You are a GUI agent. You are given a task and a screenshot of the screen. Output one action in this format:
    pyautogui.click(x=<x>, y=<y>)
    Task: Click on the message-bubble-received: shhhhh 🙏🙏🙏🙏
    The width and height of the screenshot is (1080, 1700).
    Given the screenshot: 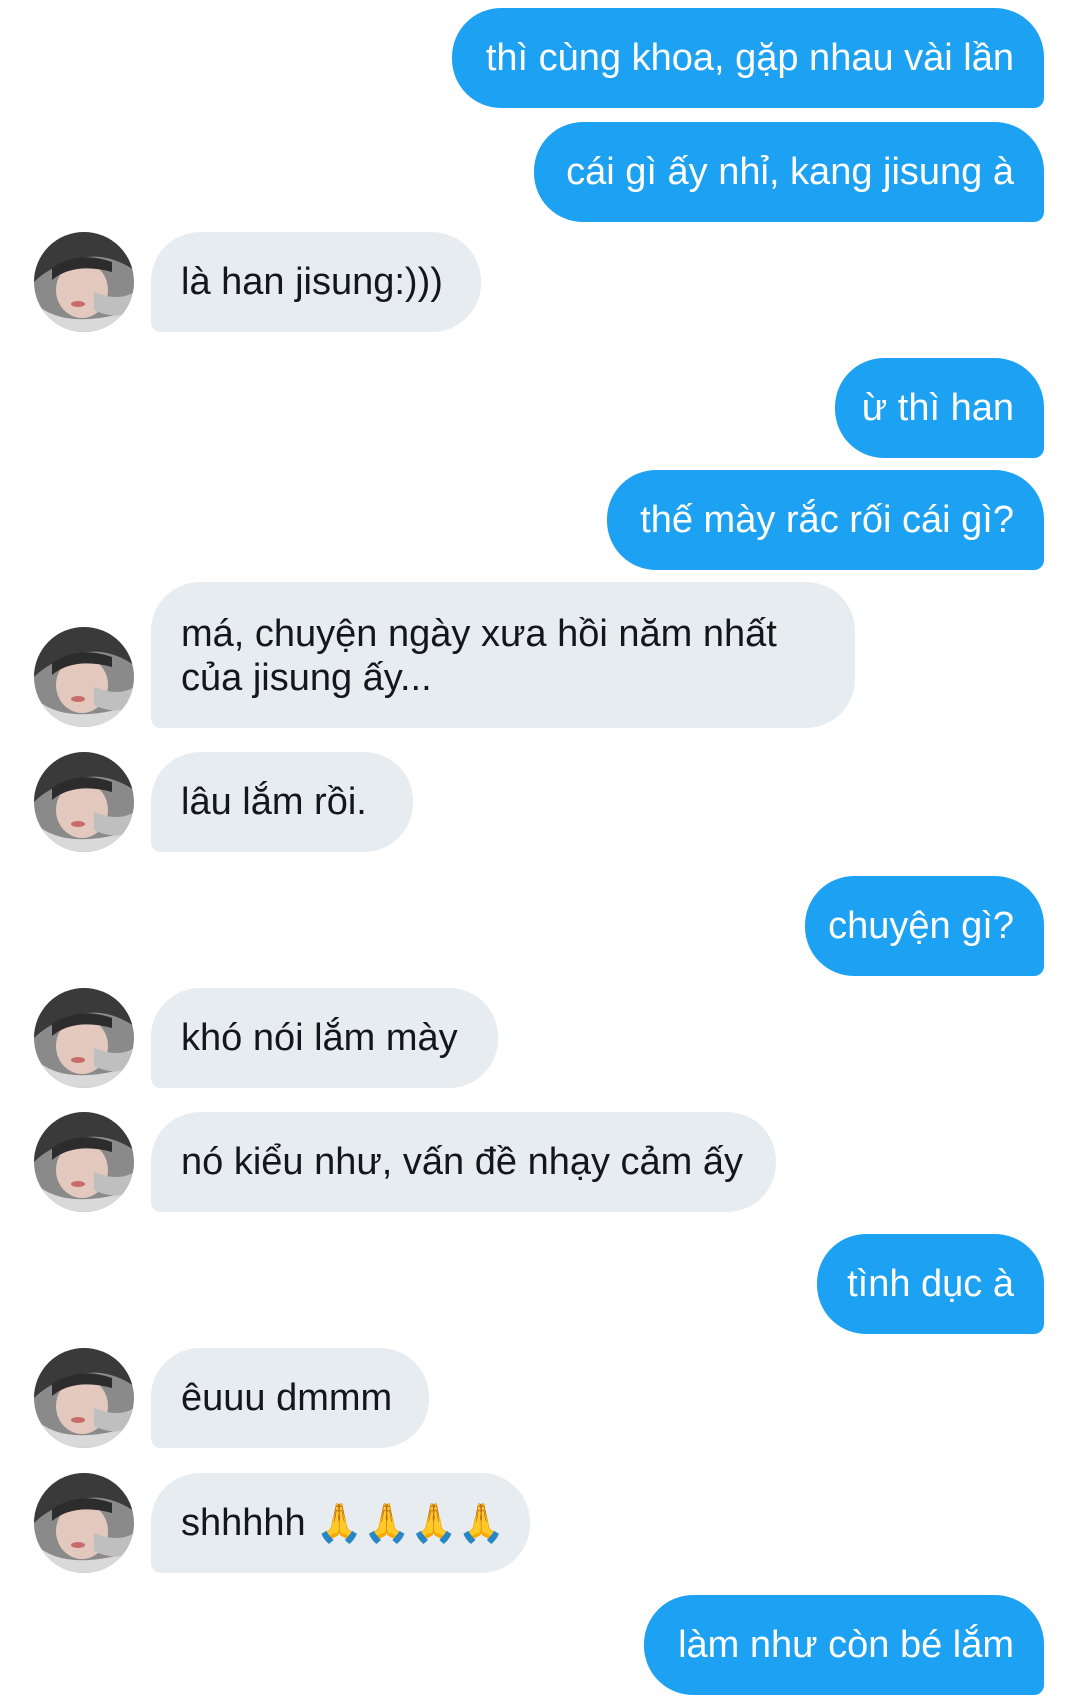 What is the action you would take?
    pyautogui.click(x=340, y=1523)
    